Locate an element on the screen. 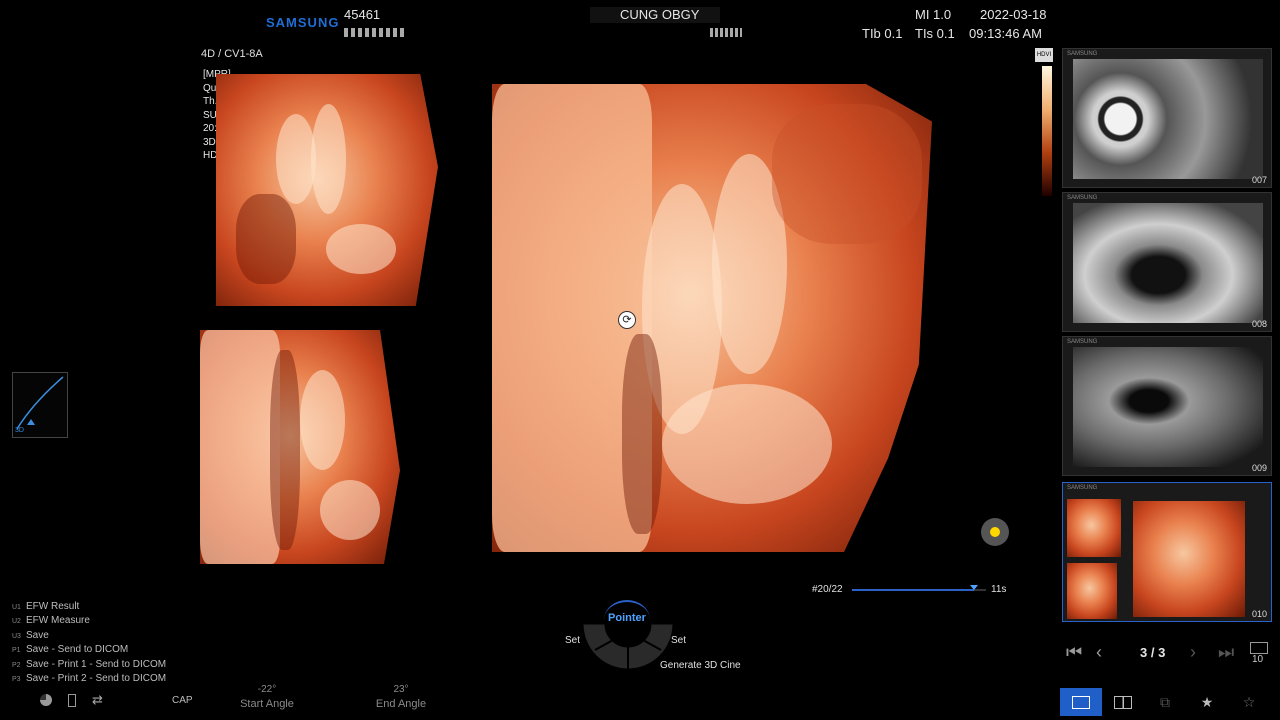  menu-item: P2 Save - Print 1 - Send to DICOM is located at coordinates (89, 665).